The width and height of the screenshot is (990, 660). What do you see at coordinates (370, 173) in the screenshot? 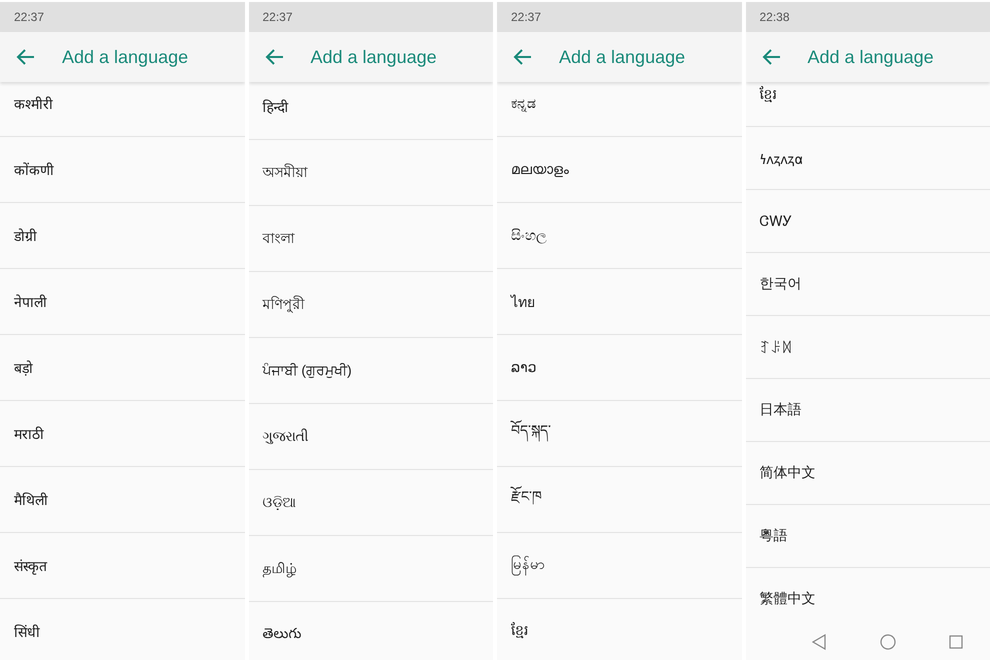
I see `language-item: অসমীয়া` at bounding box center [370, 173].